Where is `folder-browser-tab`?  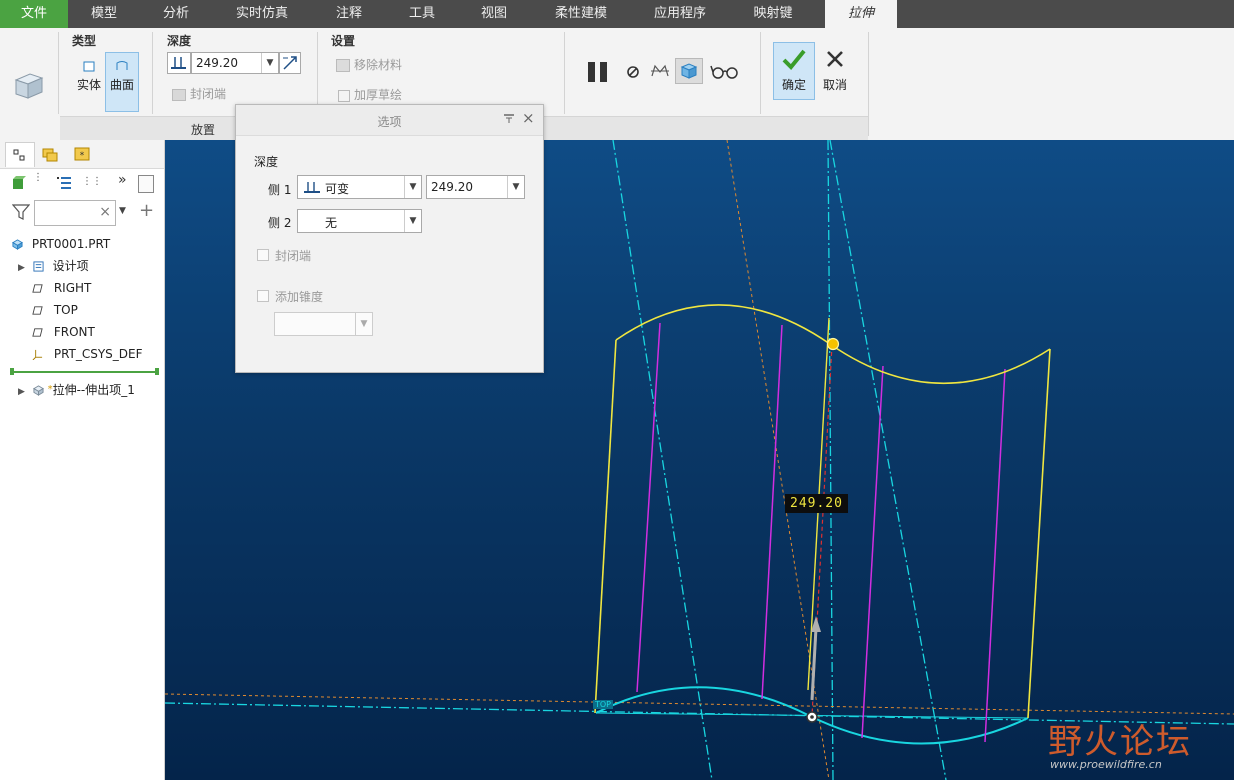 folder-browser-tab is located at coordinates (50, 154).